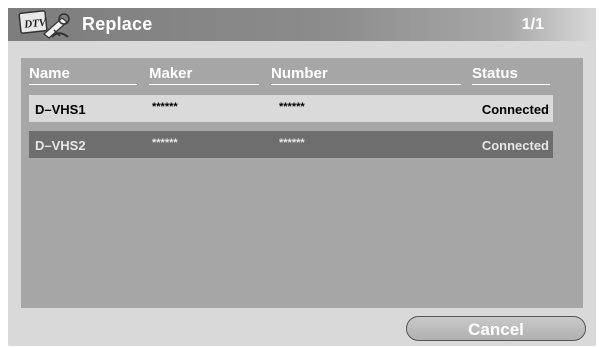 The image size is (599, 347). What do you see at coordinates (117, 24) in the screenshot?
I see `dialog-title: Replace` at bounding box center [117, 24].